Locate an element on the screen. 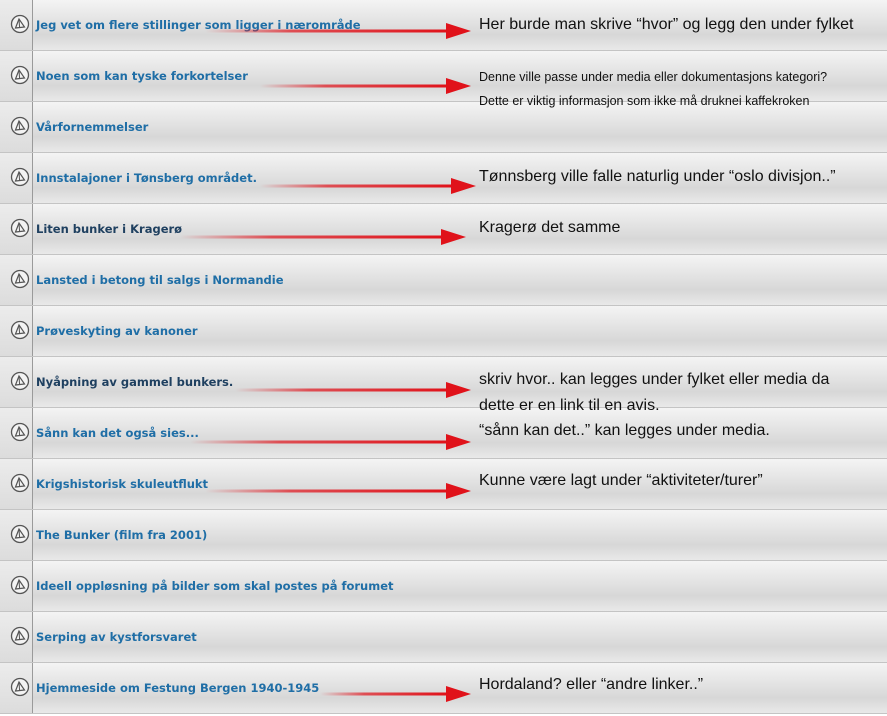 This screenshot has width=887, height=716. topic-link: Noen som kan tyske forkortelser is located at coordinates (142, 76).